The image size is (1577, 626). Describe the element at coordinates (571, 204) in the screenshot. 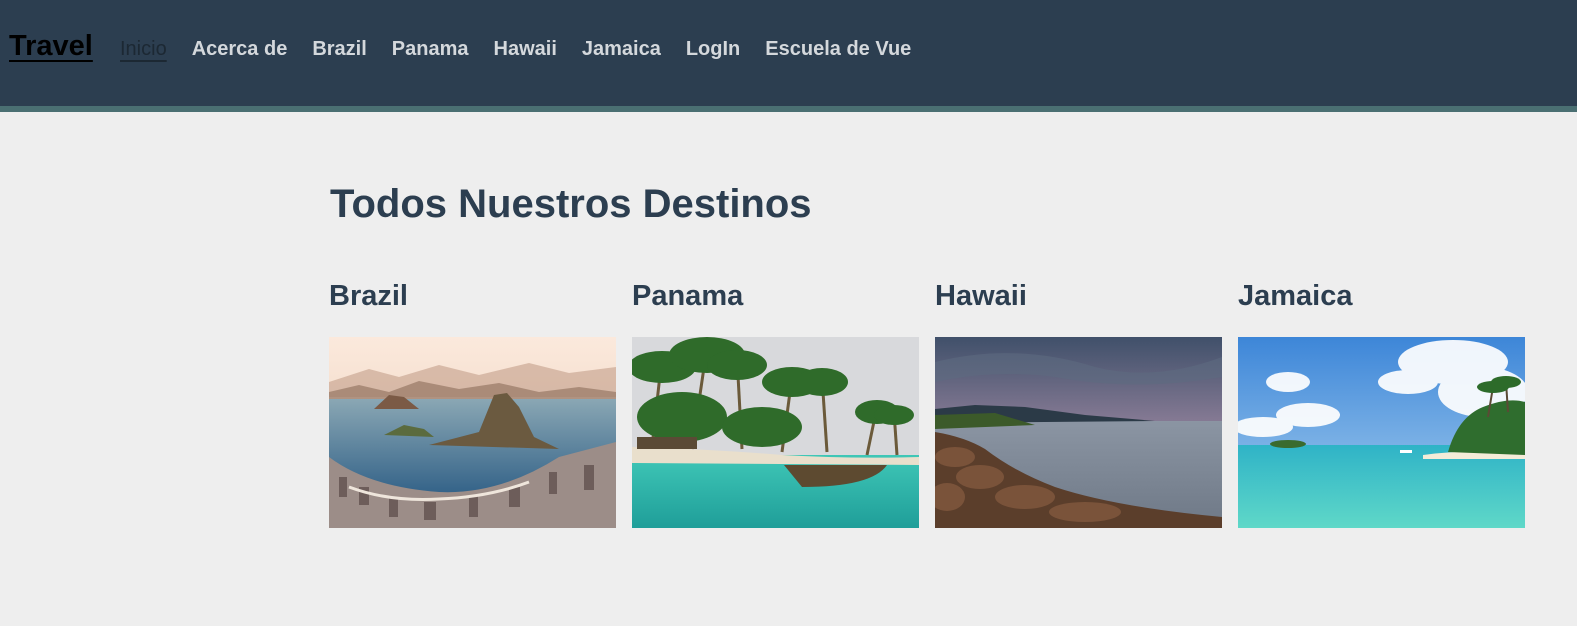

I see `page-title: Todos Nuestros Destinos` at that location.